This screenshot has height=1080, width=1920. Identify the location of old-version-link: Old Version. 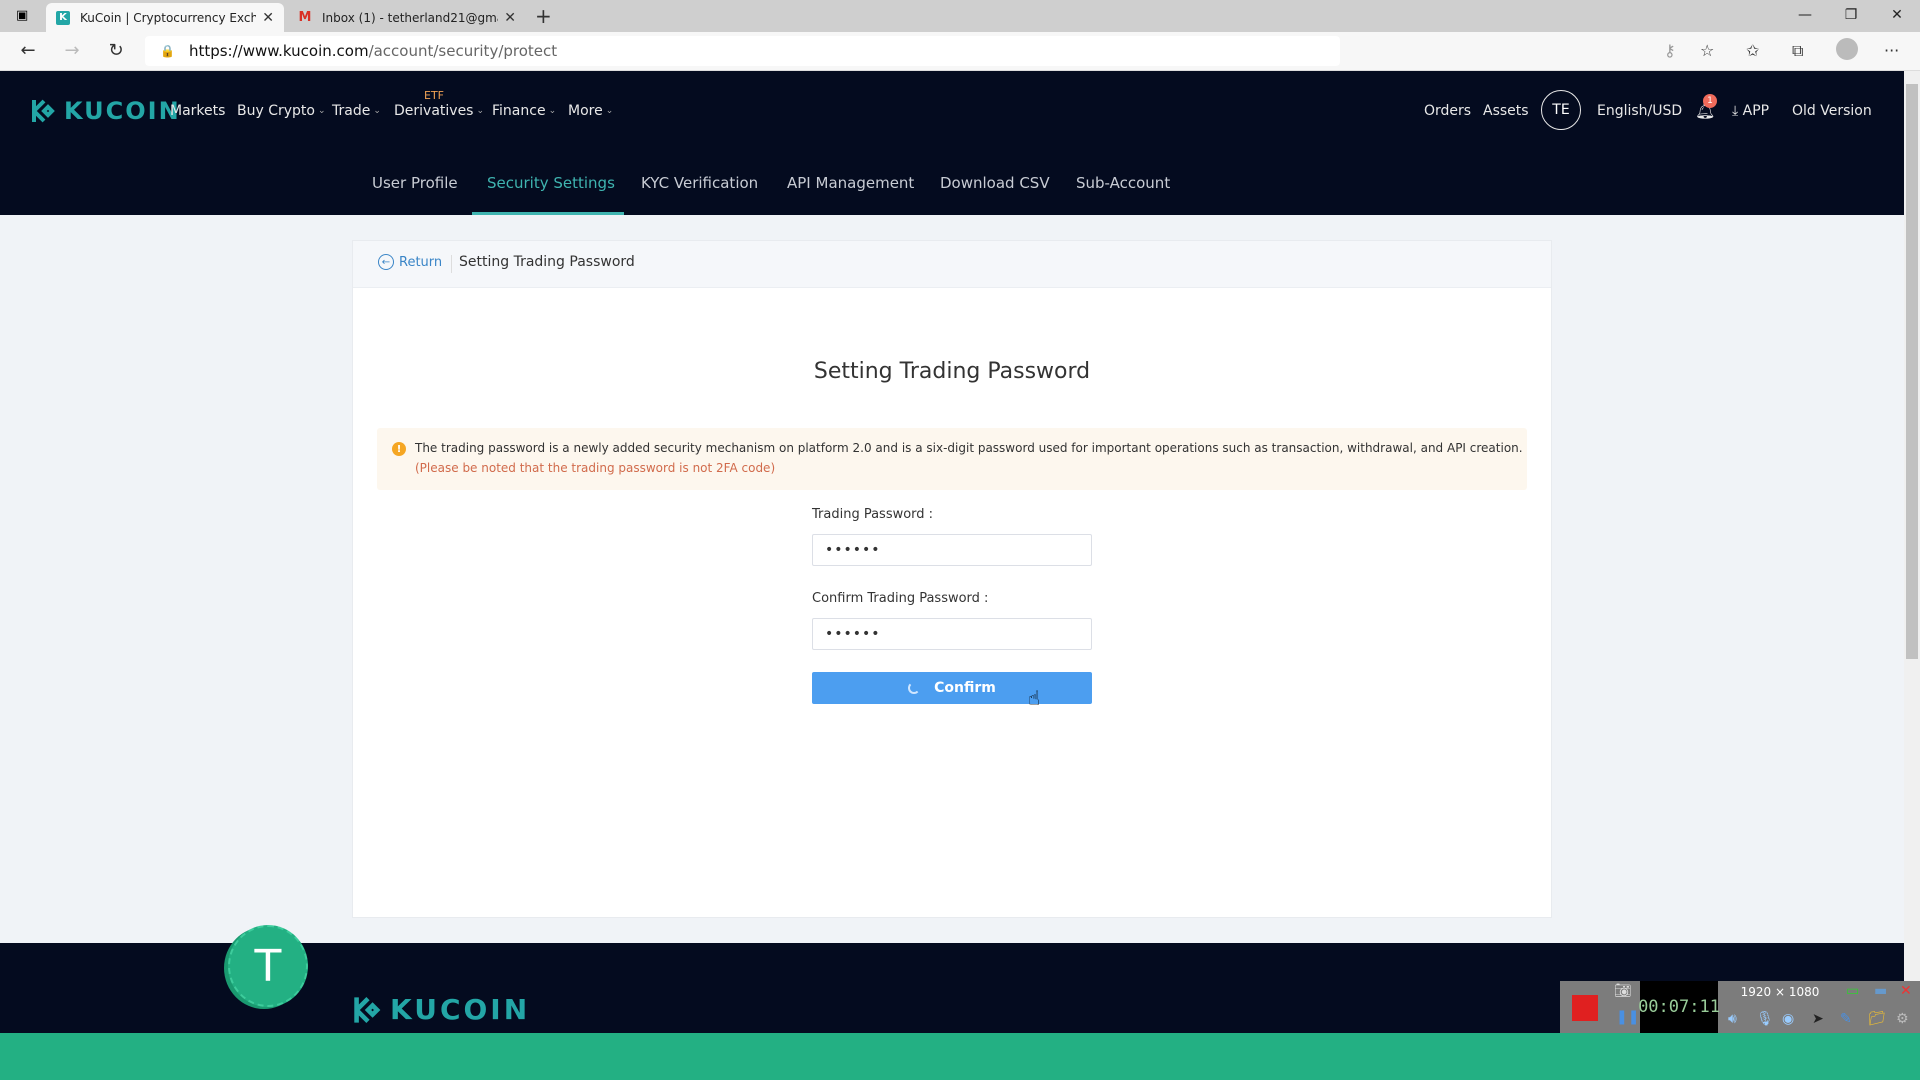
(1832, 111).